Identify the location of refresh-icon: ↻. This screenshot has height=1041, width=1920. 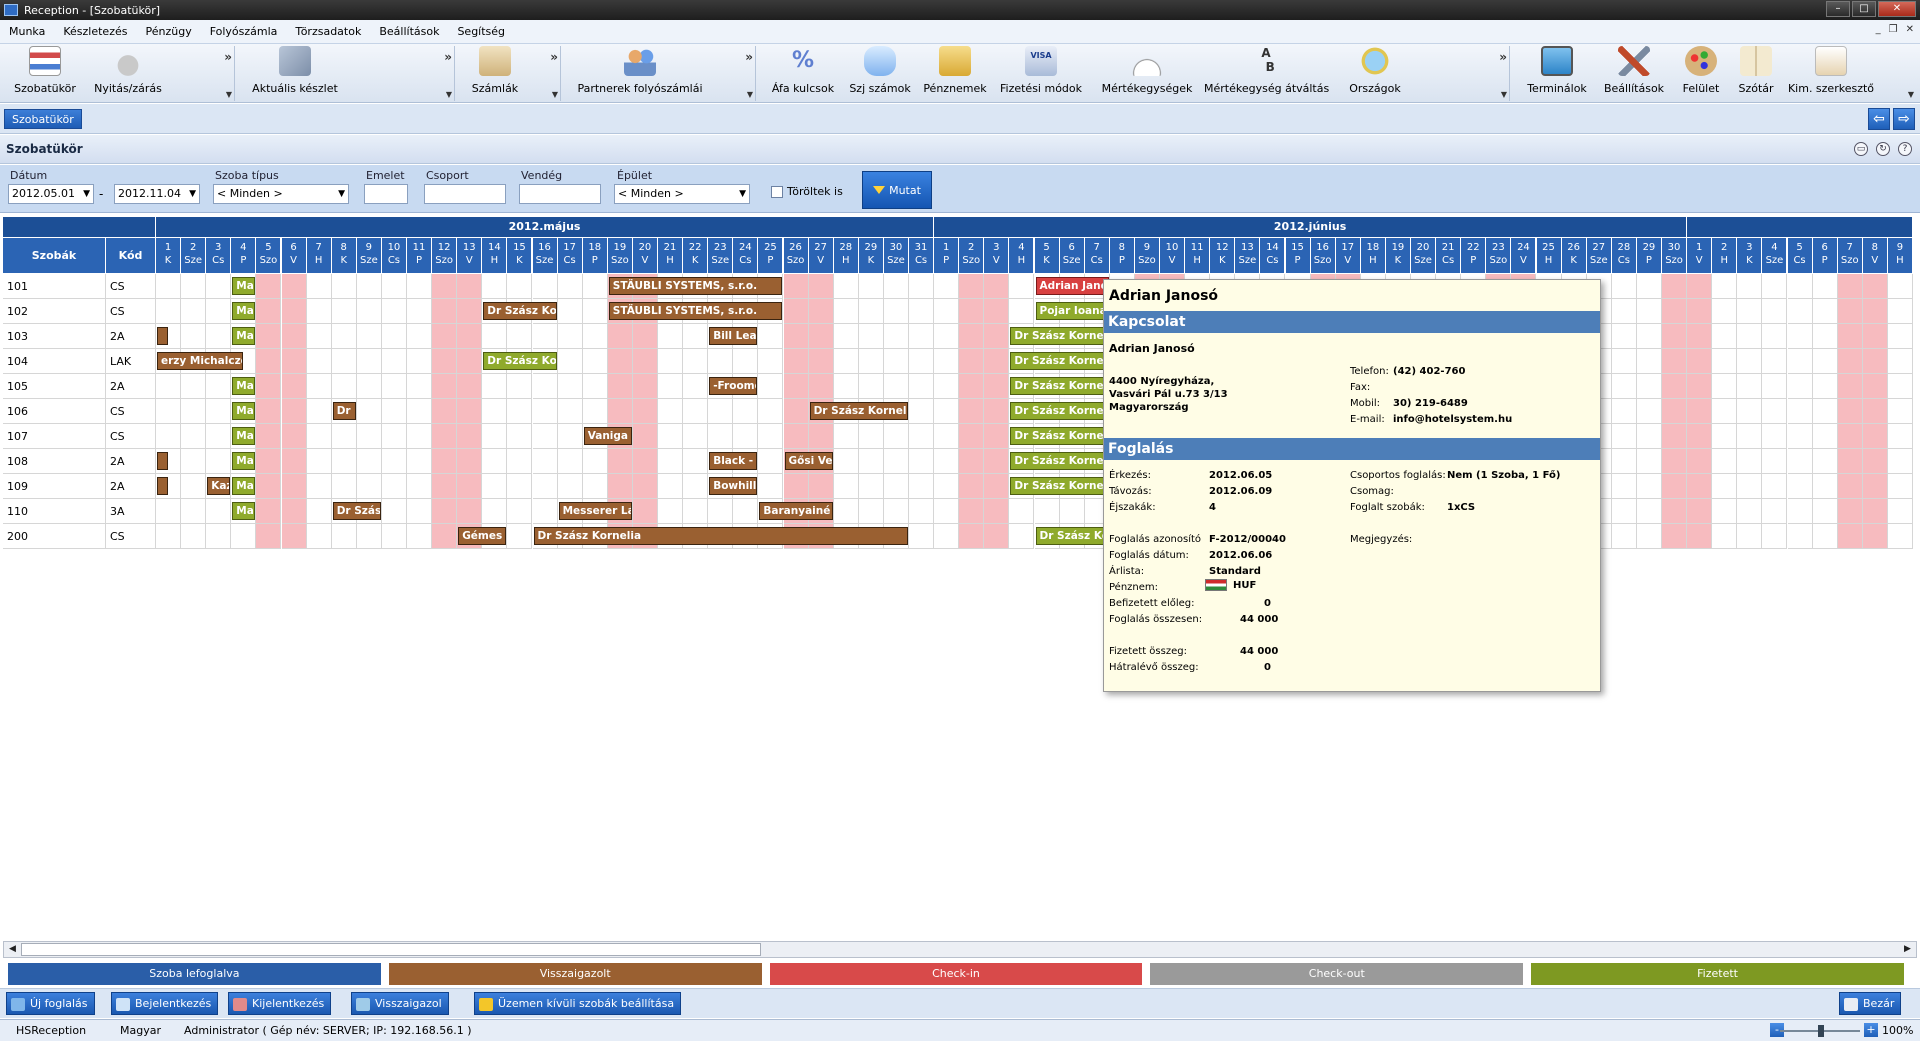
(1883, 149).